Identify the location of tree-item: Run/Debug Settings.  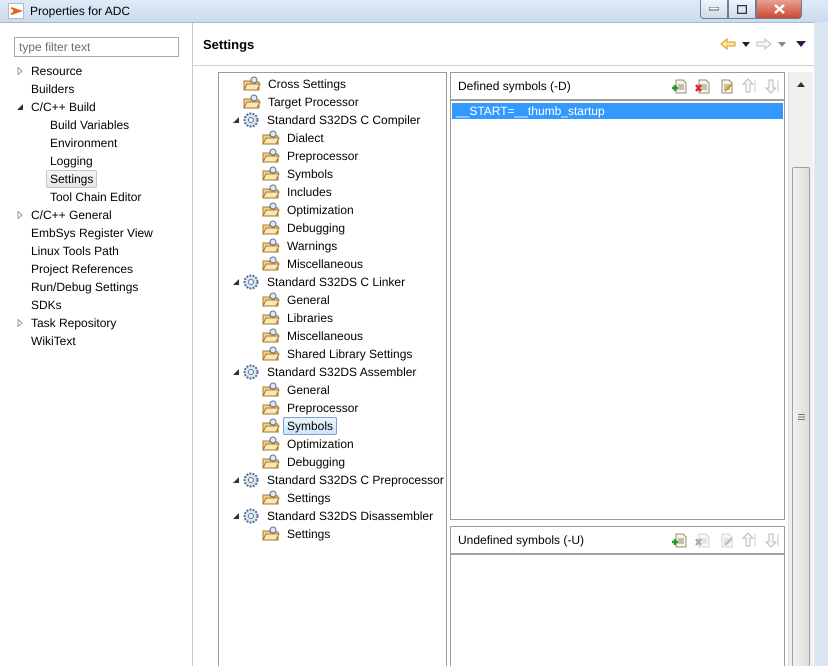
(84, 287).